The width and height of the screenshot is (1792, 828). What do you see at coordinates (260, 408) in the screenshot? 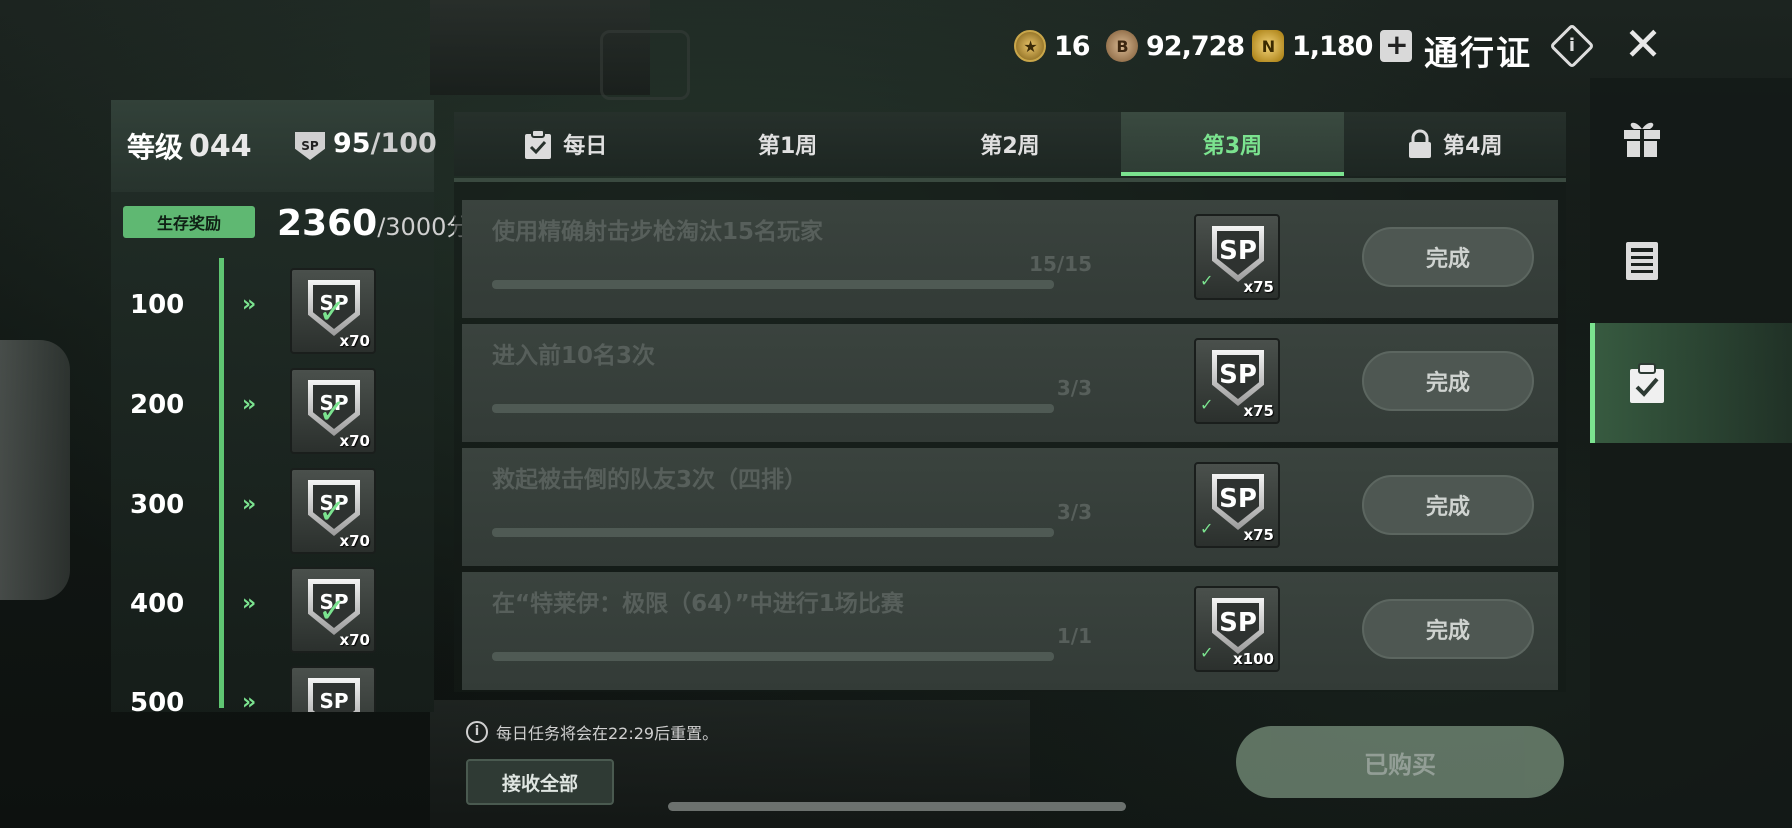
I see `milestone-row: 200 » SP ✓ x70` at bounding box center [260, 408].